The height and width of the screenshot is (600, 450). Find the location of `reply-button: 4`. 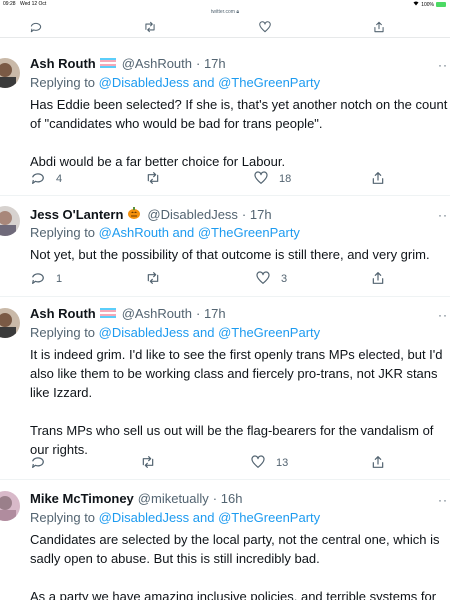

reply-button: 4 is located at coordinates (46, 179).